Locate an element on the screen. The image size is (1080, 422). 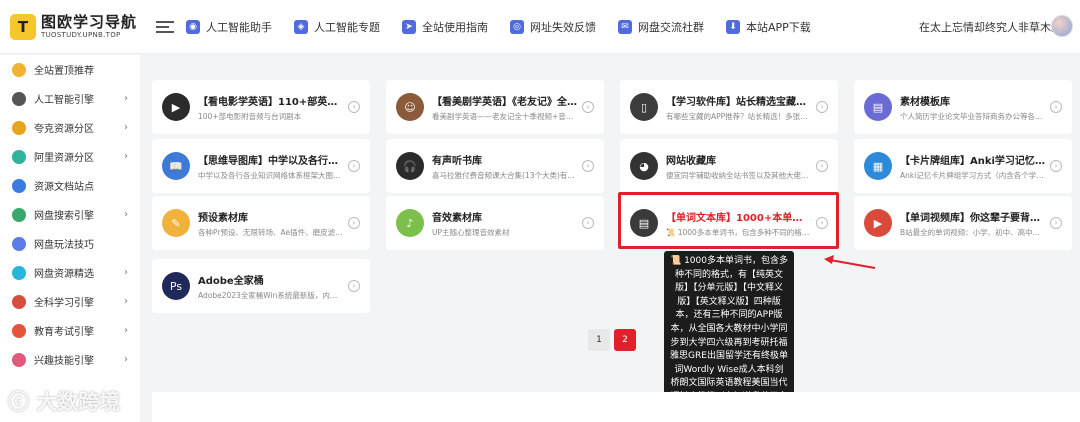
card-icon: ▦ is located at coordinates (878, 166).